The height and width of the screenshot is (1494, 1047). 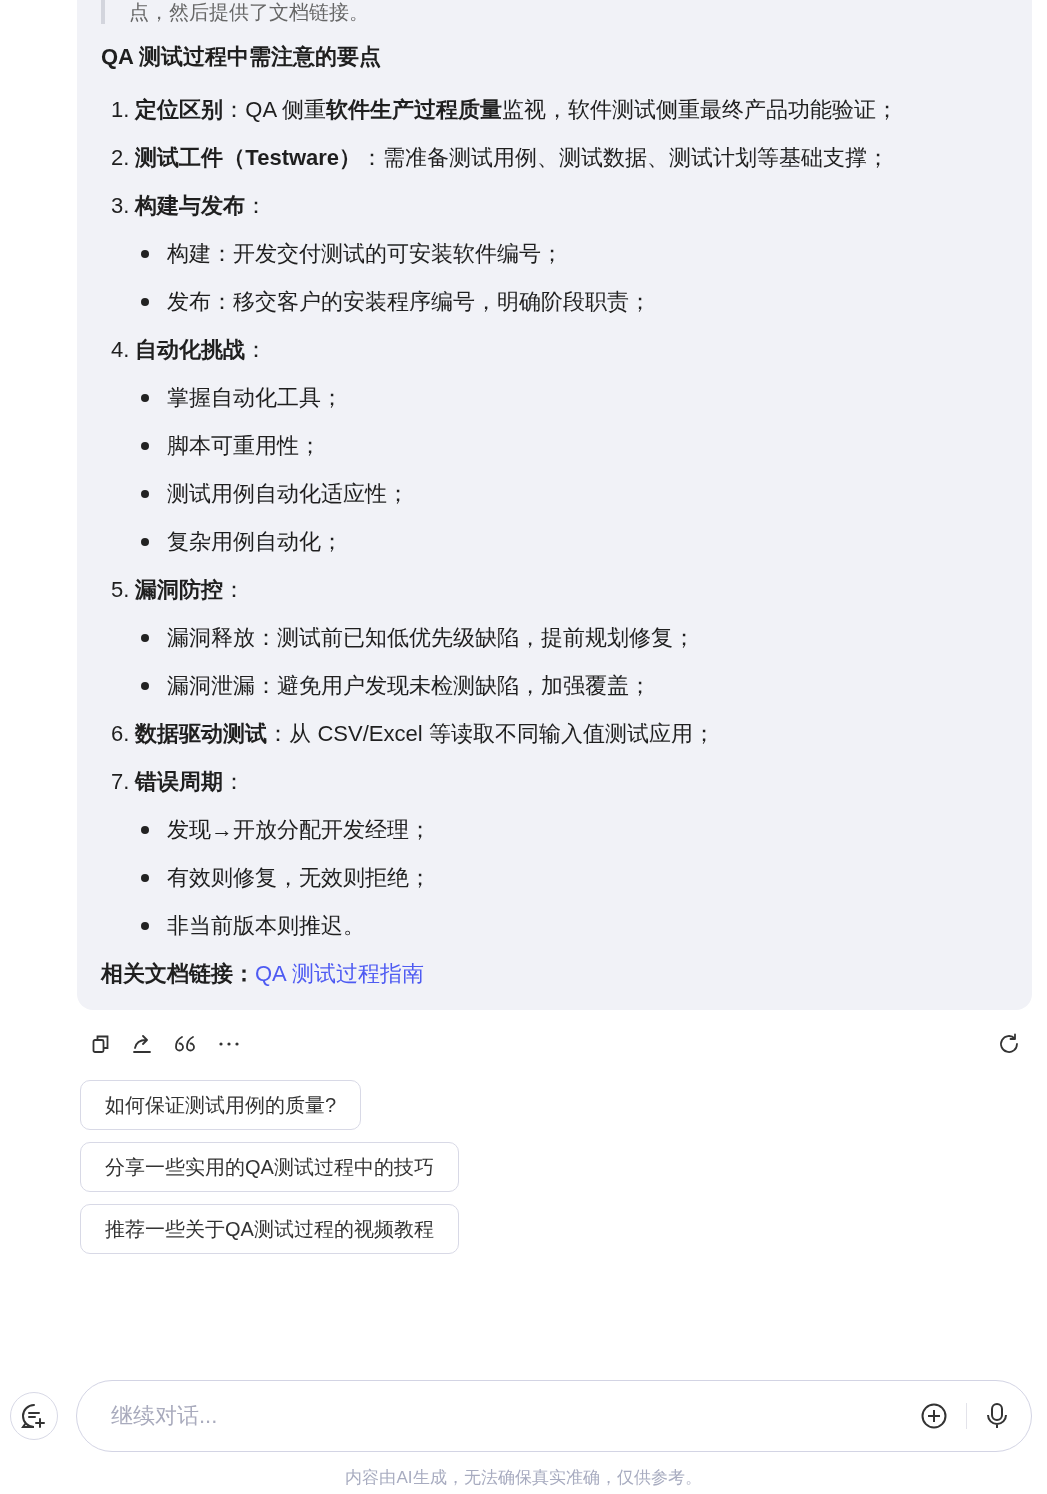 What do you see at coordinates (409, 302) in the screenshot?
I see `list-item-text: 发布：移交客户的安装程序编号，明确阶段职责；` at bounding box center [409, 302].